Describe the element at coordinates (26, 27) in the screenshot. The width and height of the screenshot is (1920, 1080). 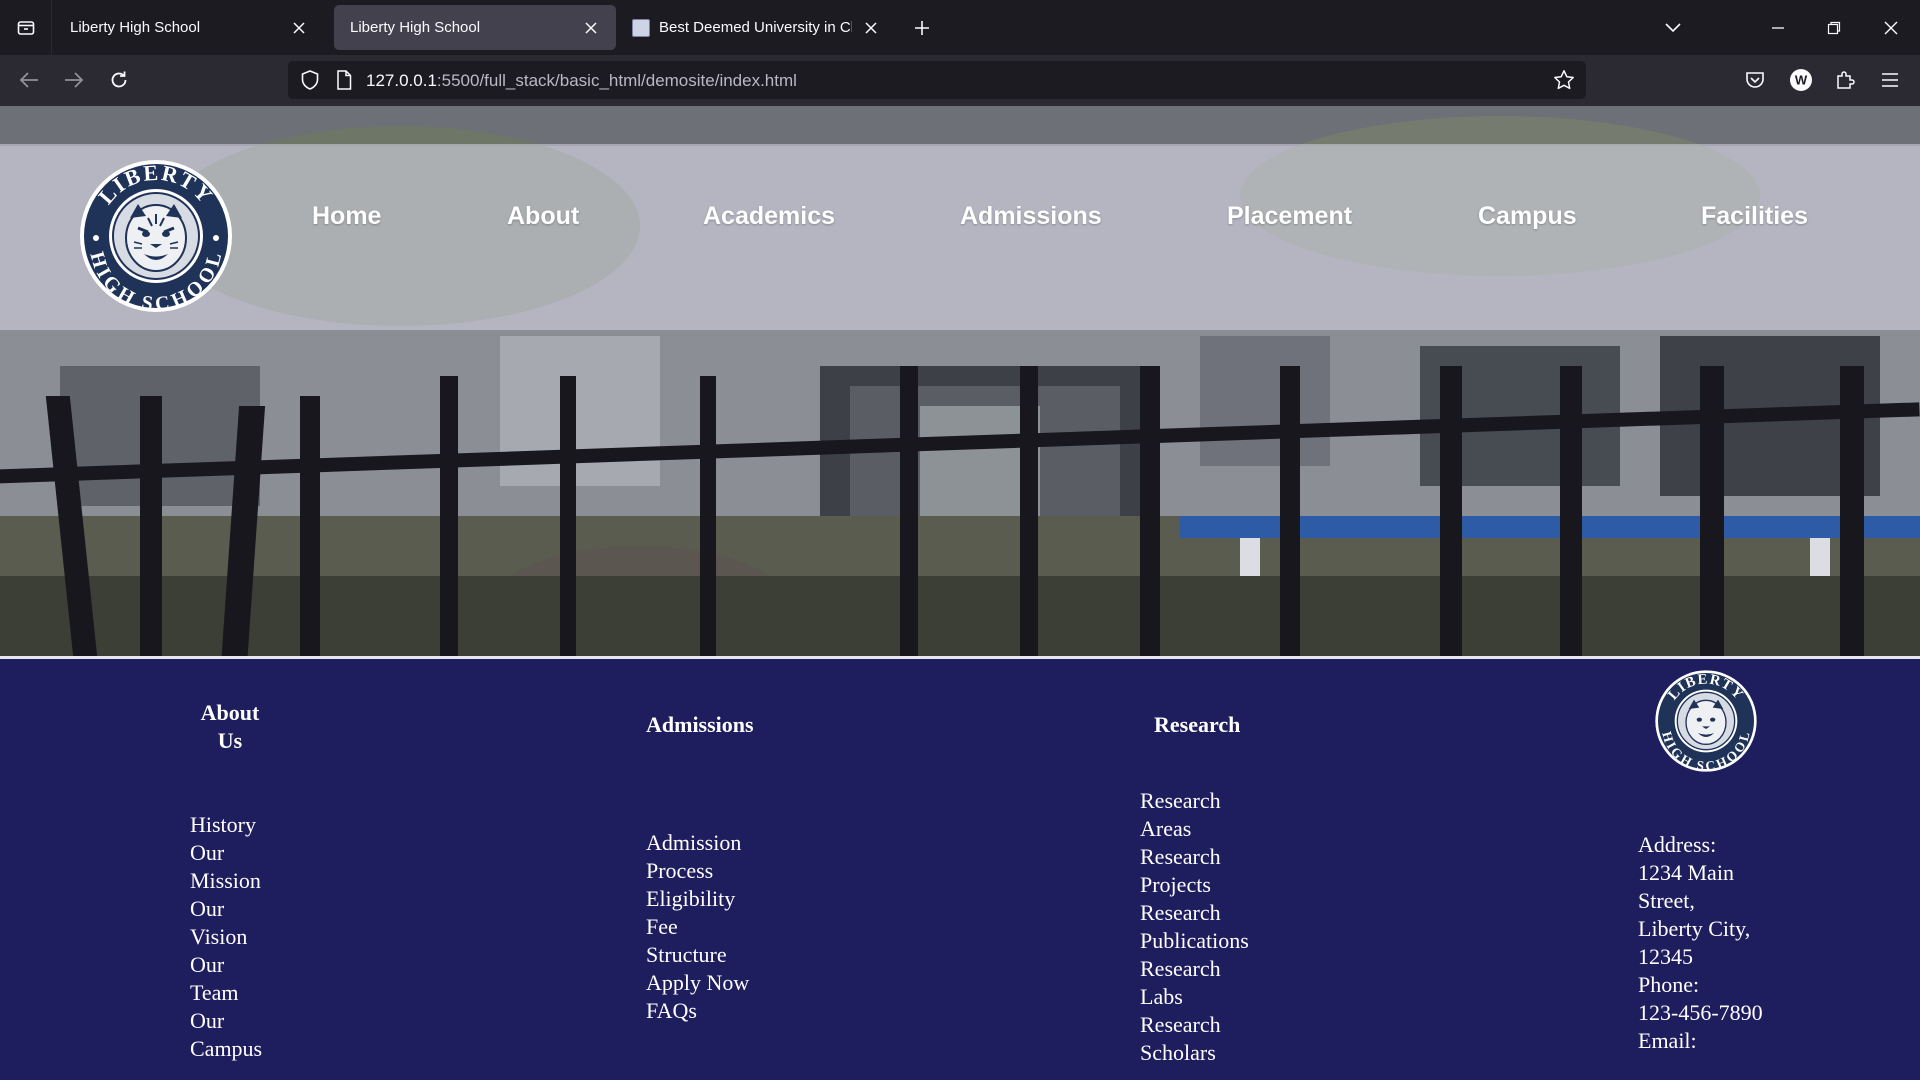
I see `tab-list-icon` at that location.